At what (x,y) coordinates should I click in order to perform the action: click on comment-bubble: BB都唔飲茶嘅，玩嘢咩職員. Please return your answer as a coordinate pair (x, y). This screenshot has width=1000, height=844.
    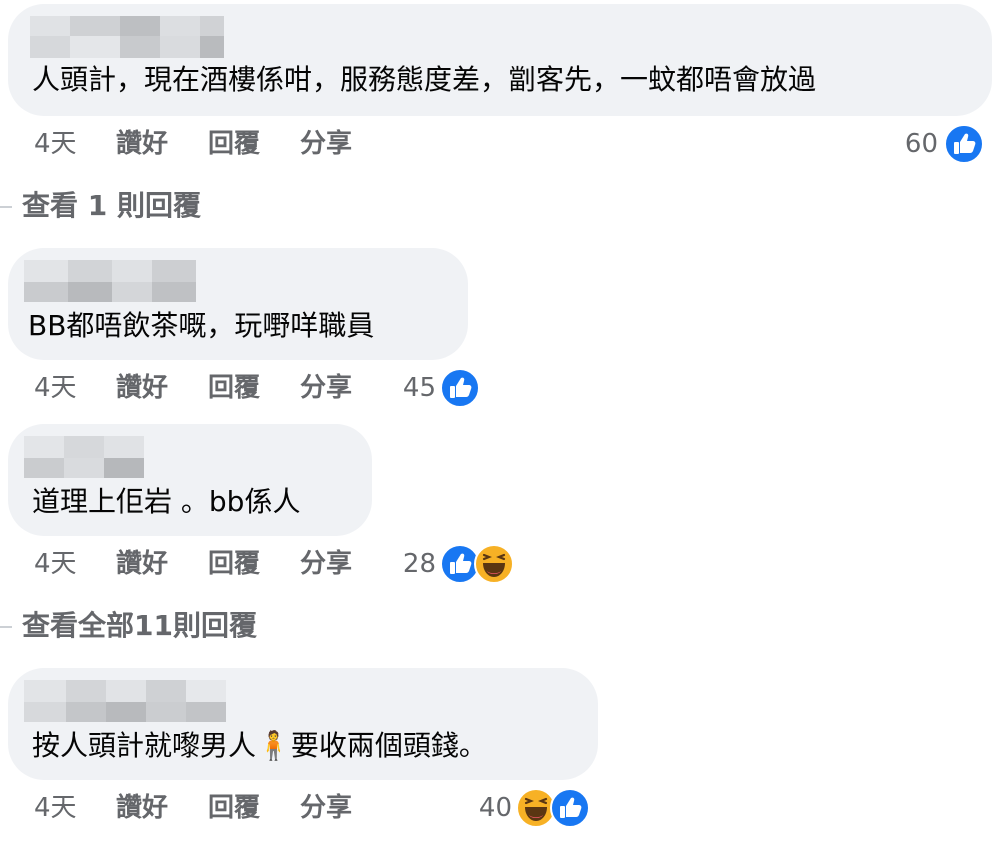
    Looking at the image, I should click on (238, 304).